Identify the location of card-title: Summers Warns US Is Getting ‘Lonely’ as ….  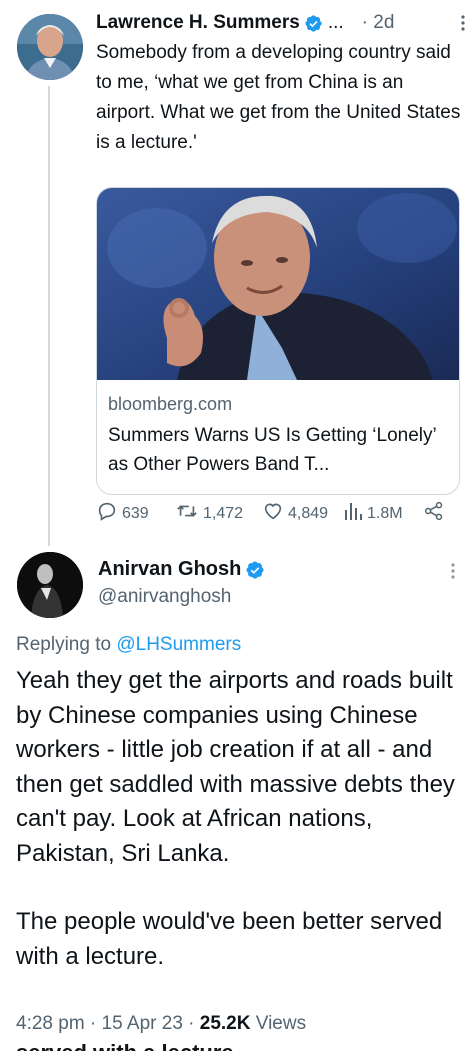
(278, 450).